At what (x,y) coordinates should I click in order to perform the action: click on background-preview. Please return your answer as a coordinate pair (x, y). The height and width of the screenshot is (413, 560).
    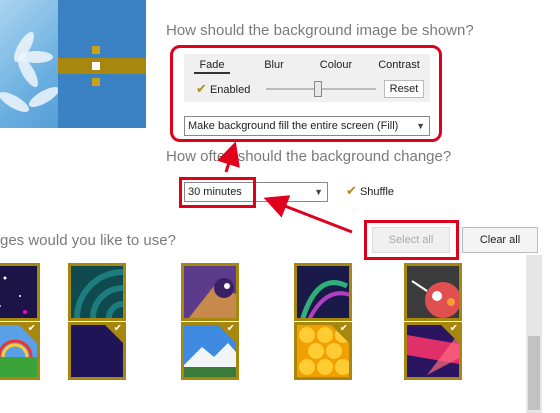
    Looking at the image, I should click on (73, 64).